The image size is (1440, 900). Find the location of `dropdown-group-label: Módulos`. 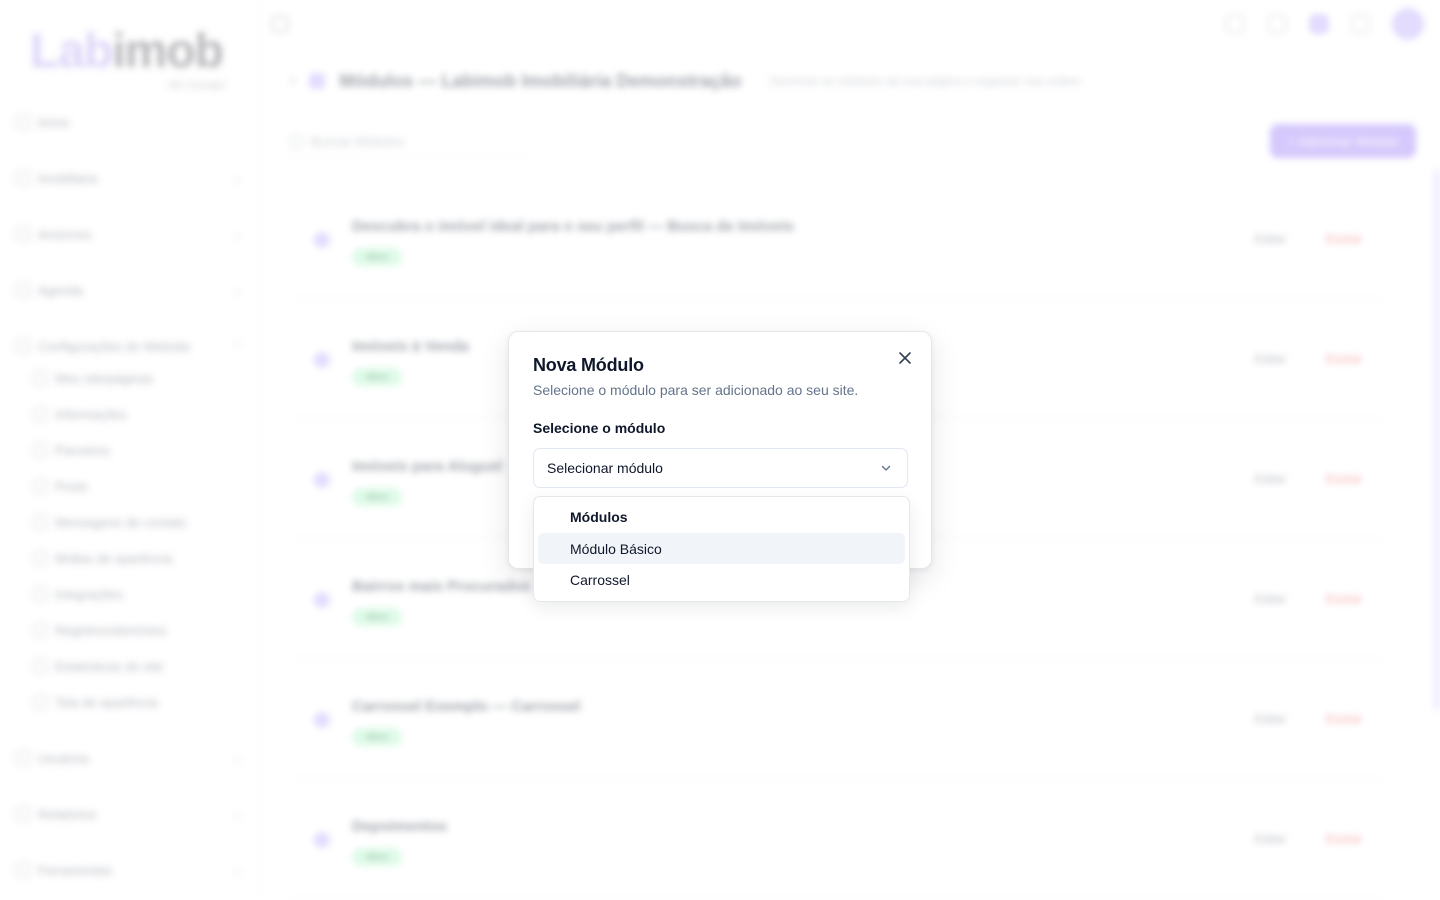

dropdown-group-label: Módulos is located at coordinates (599, 517).